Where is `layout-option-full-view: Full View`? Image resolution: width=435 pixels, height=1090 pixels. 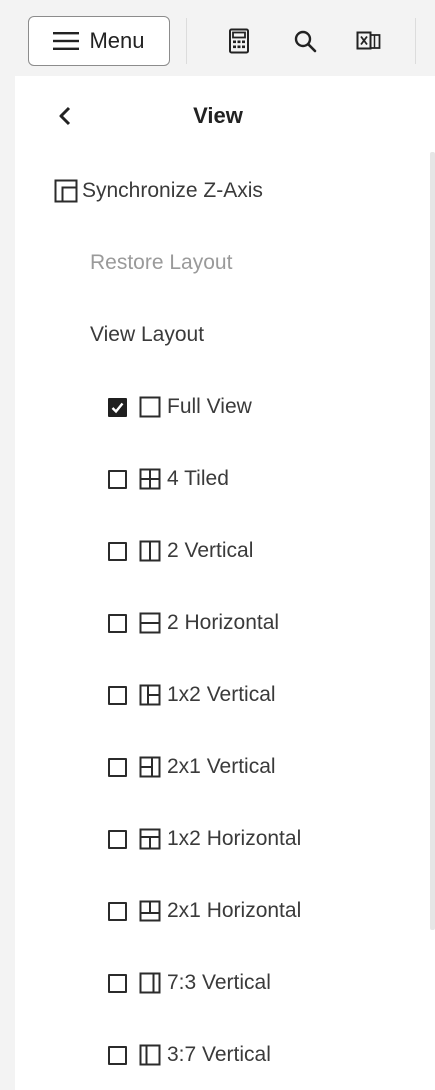 layout-option-full-view: Full View is located at coordinates (180, 407).